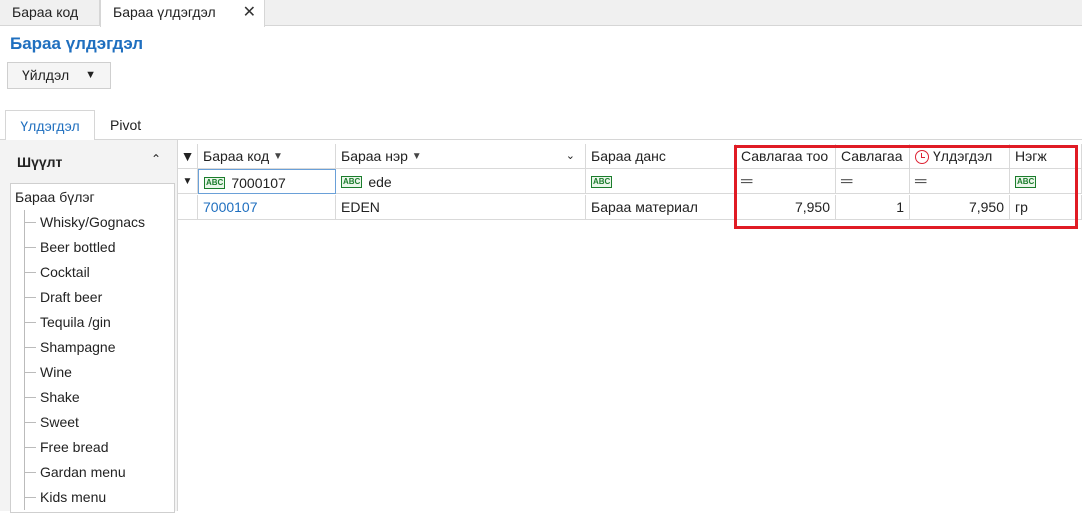 The width and height of the screenshot is (1082, 513). What do you see at coordinates (236, 156) in the screenshot?
I see `column-header-label: Бараа код` at bounding box center [236, 156].